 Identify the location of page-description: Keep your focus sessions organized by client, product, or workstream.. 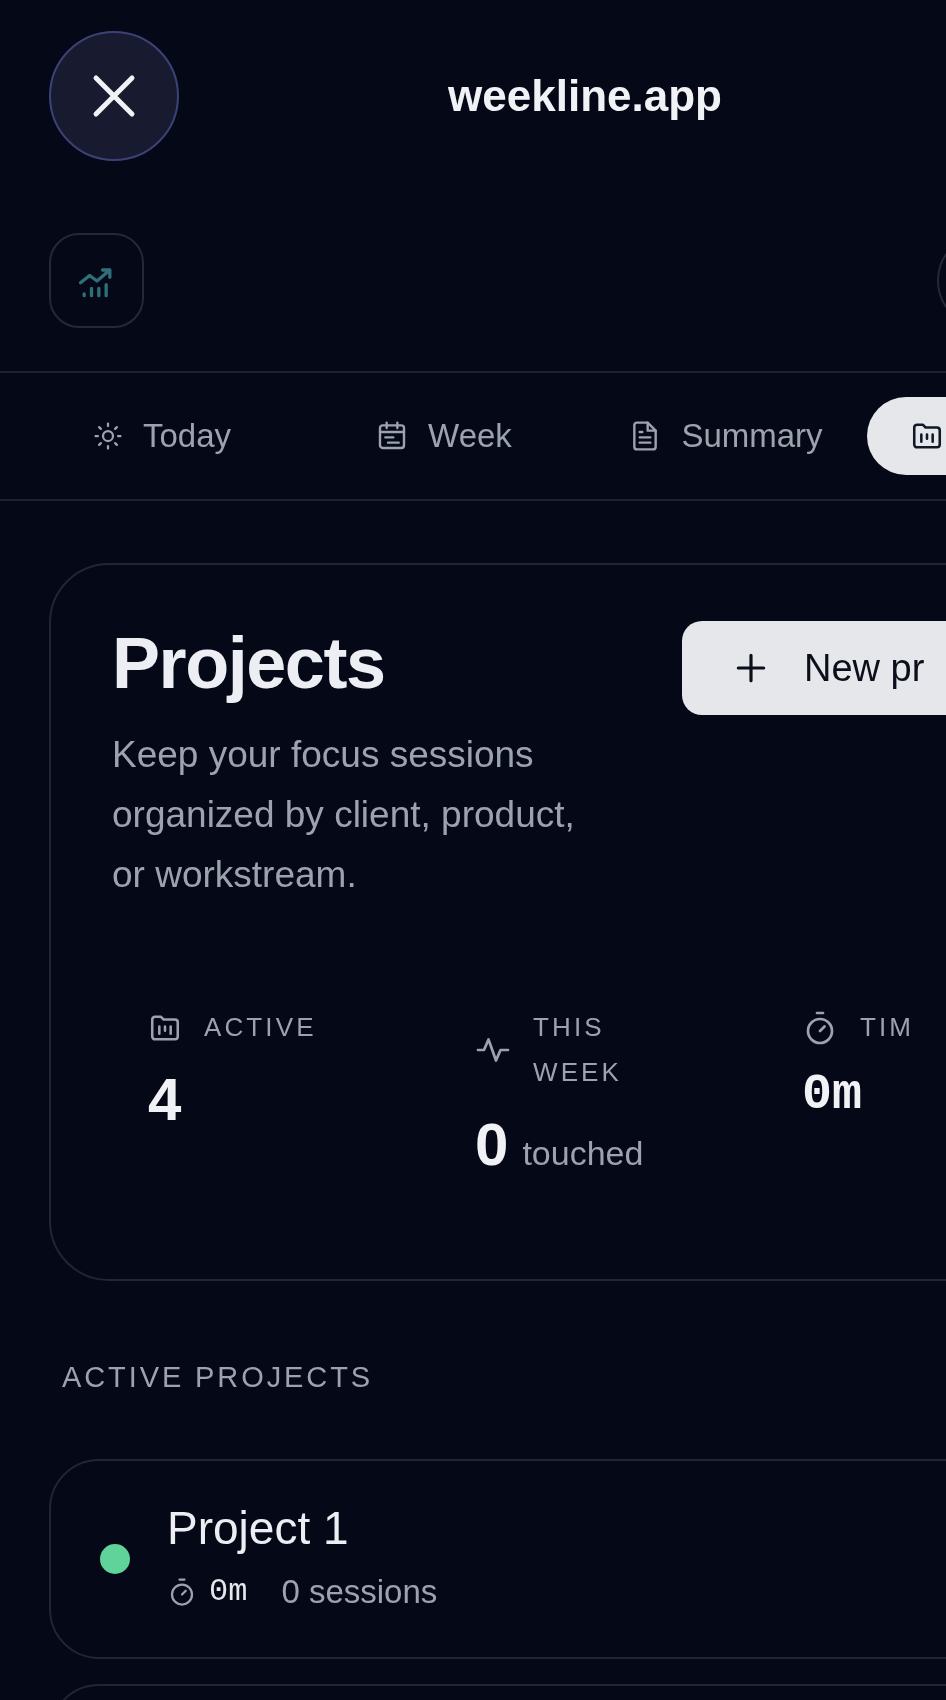
(344, 815).